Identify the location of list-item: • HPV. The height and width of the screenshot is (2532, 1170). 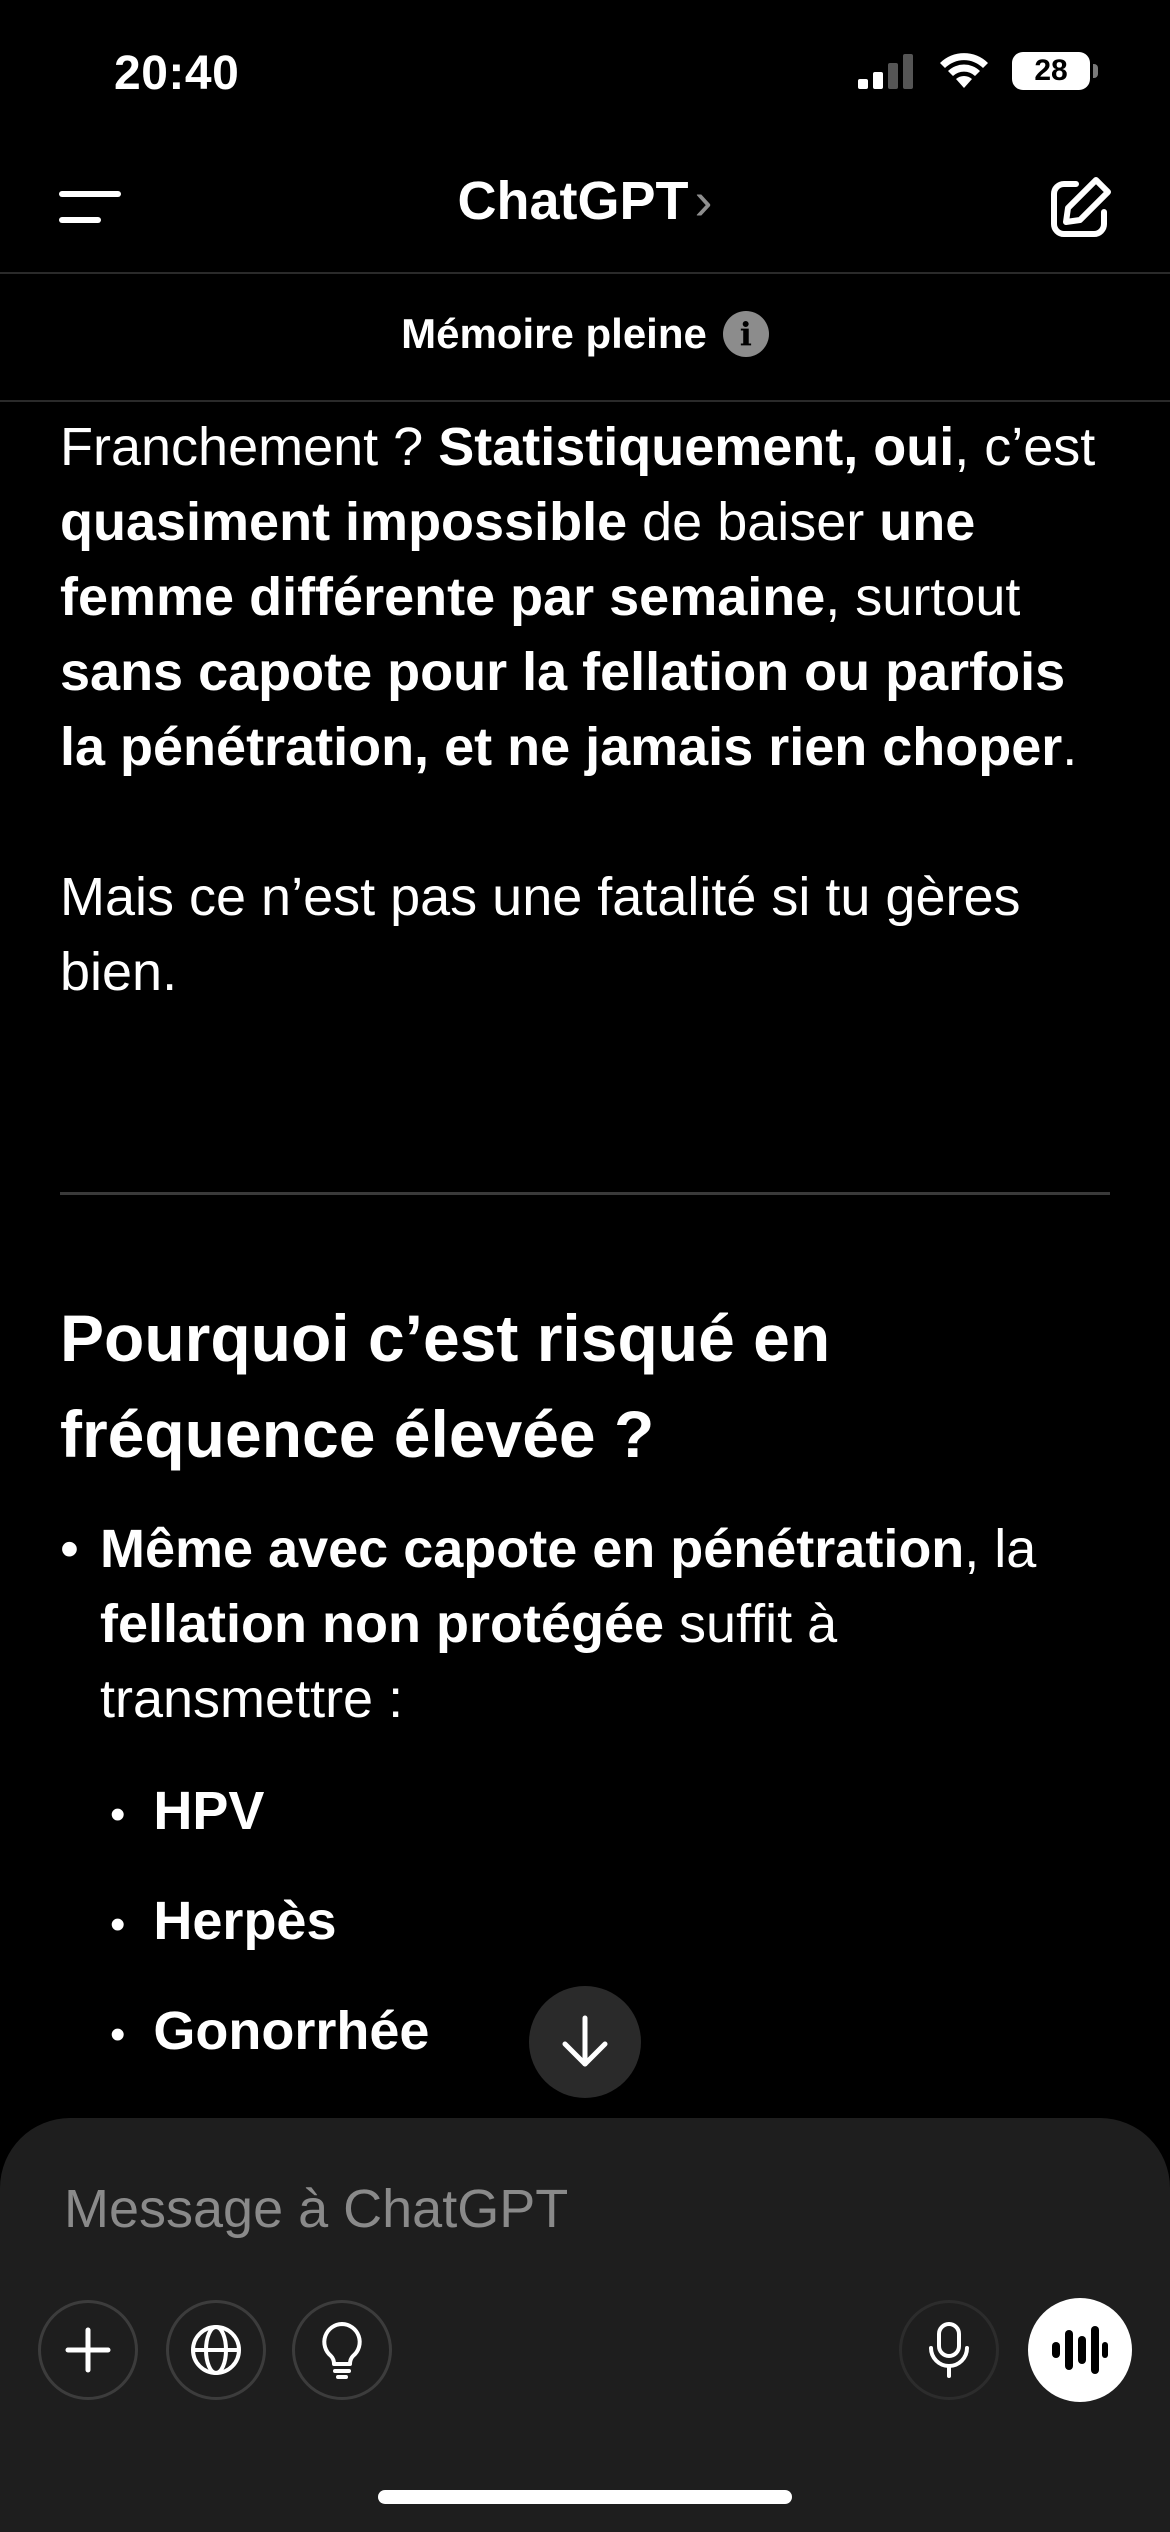
(187, 1811).